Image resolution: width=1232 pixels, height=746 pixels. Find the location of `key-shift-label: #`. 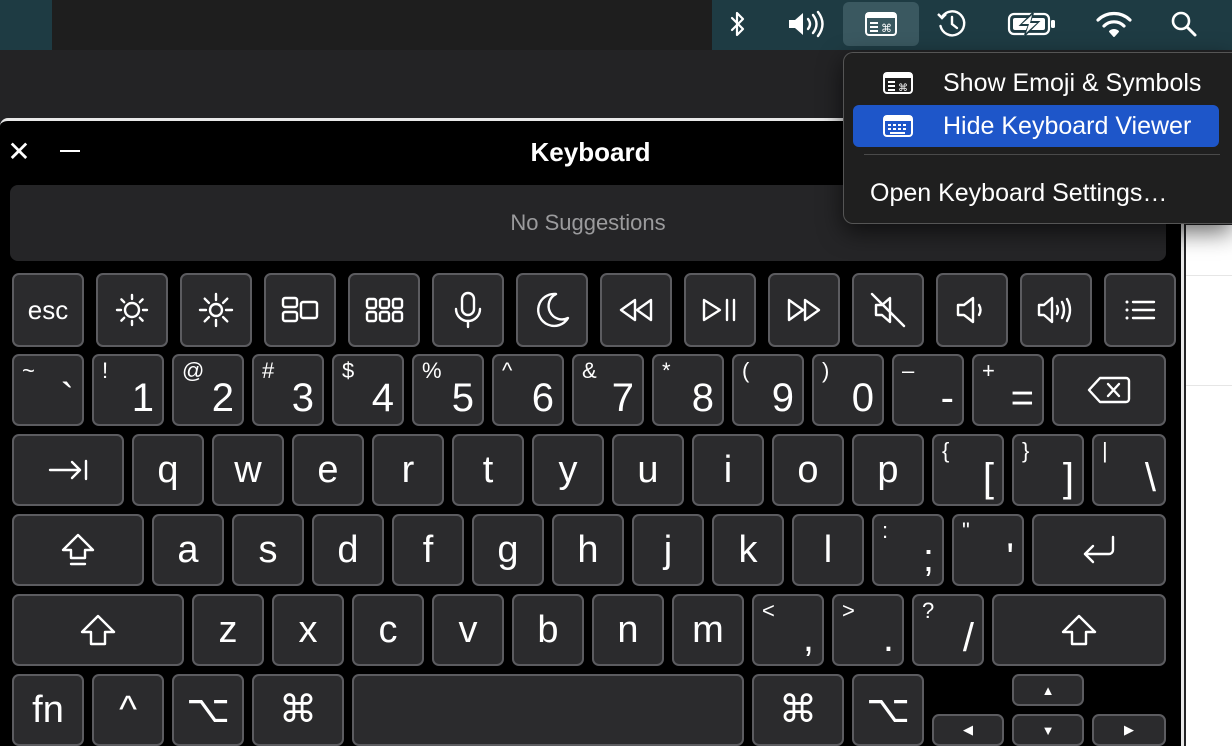

key-shift-label: # is located at coordinates (268, 370).